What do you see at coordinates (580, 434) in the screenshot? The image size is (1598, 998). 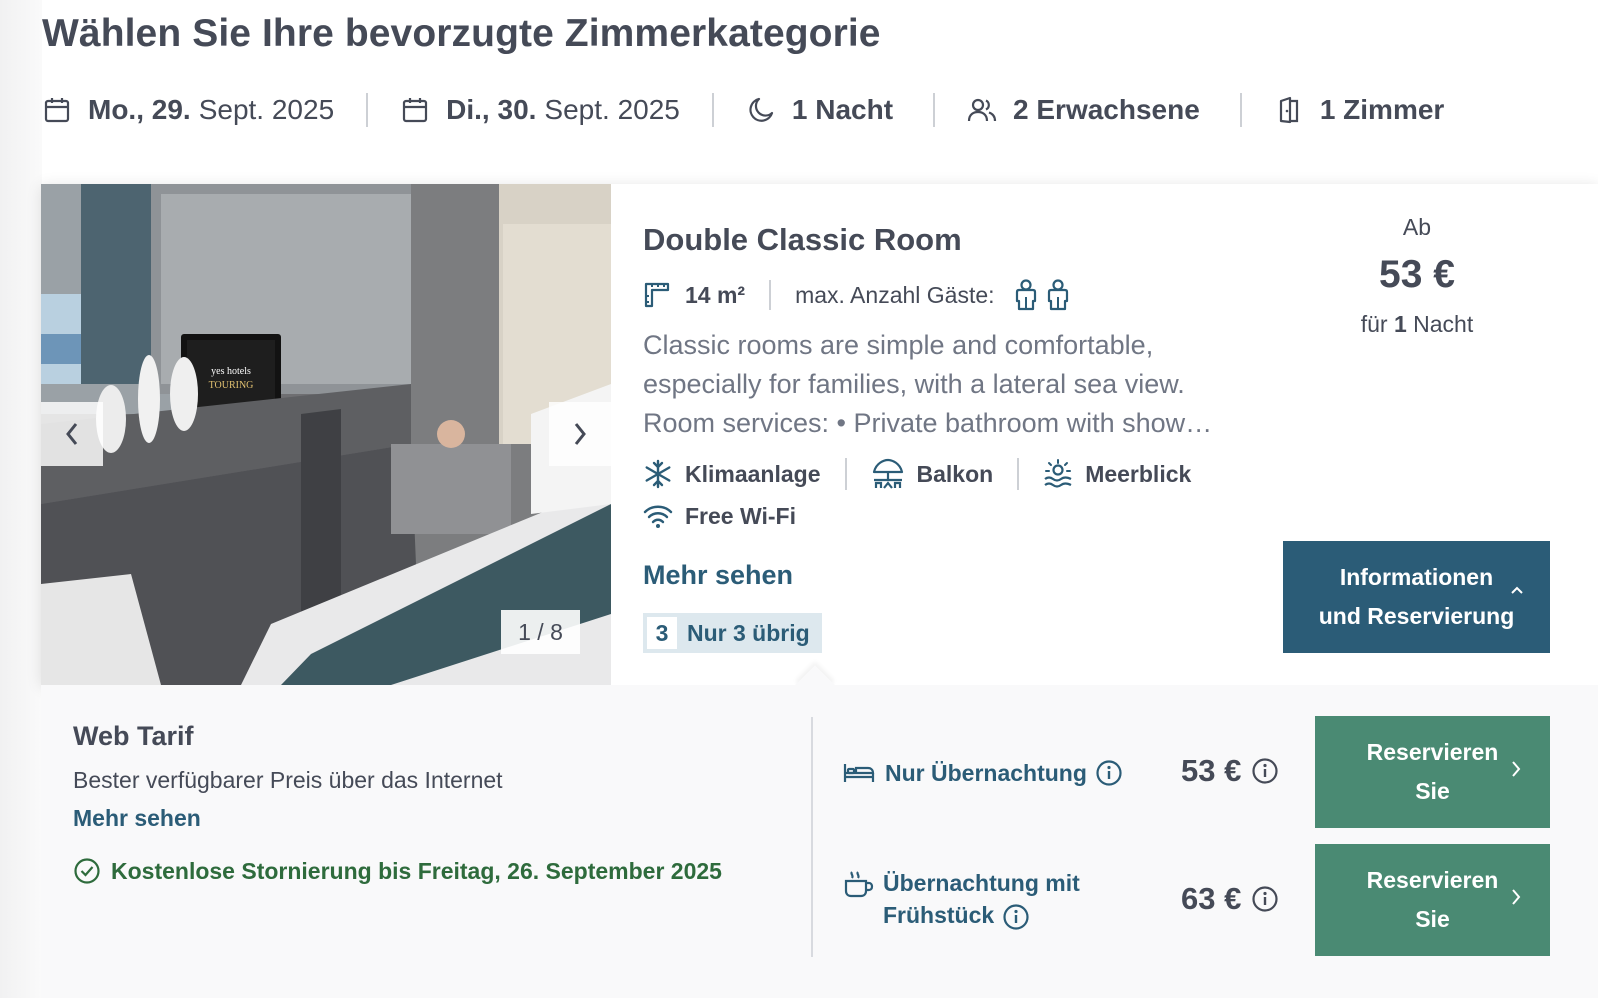 I see `next-photo-button` at bounding box center [580, 434].